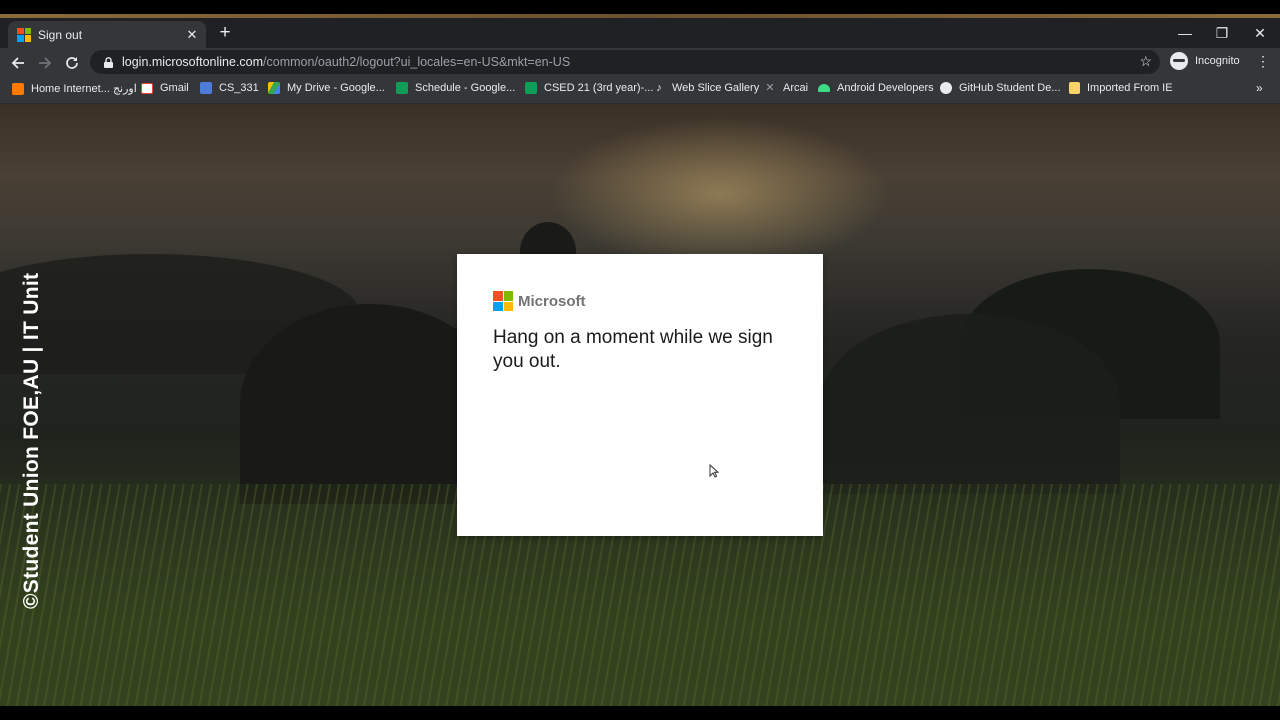  Describe the element at coordinates (716, 88) in the screenshot. I see `bookmark-label: Web Slice Gallery` at that location.